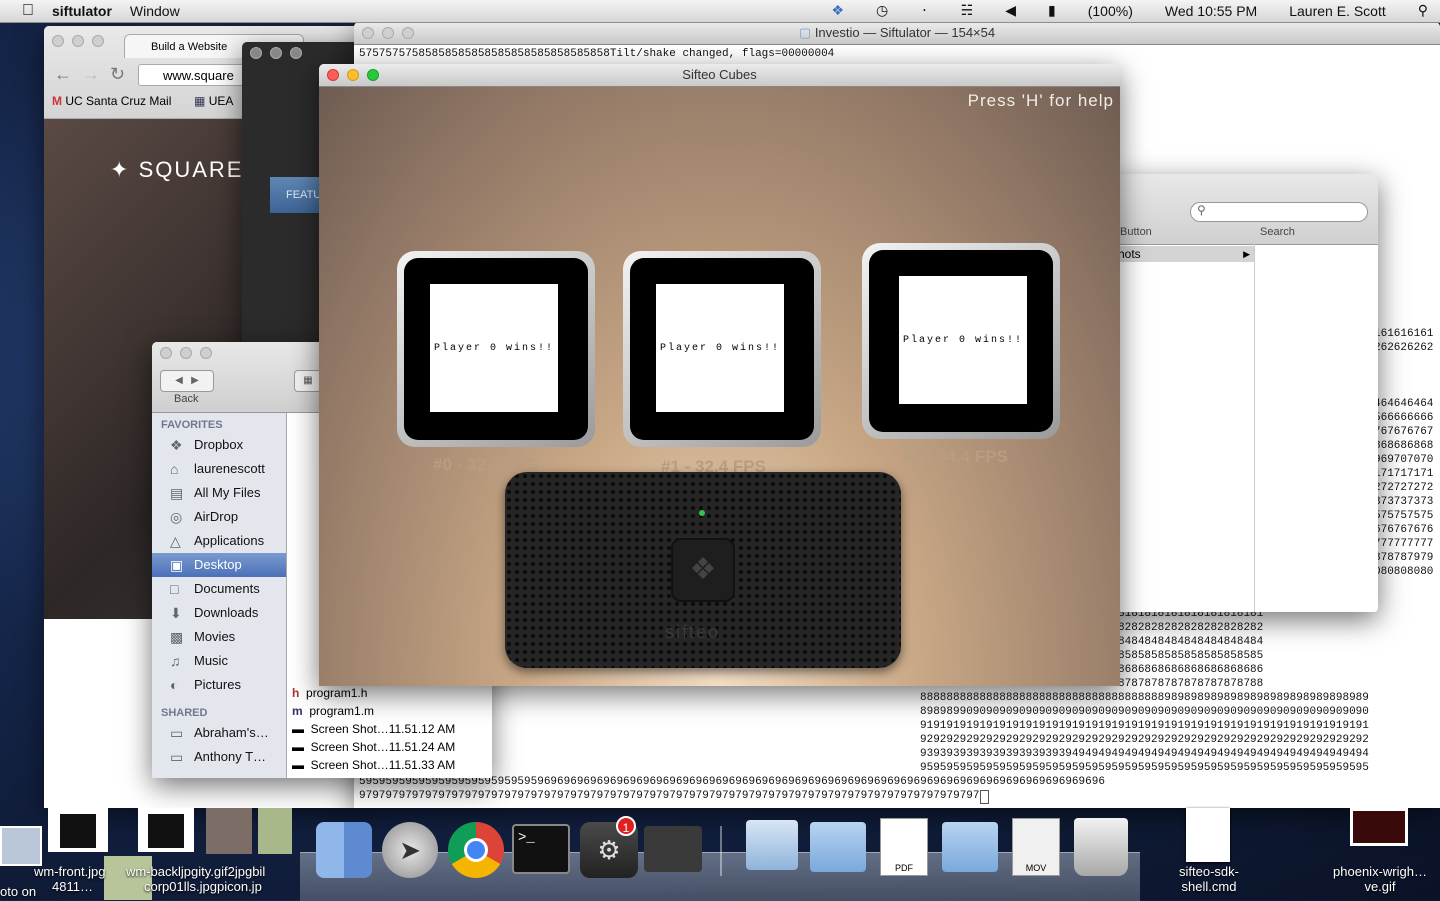 This screenshot has height=901, width=1440. I want to click on finder-dock-icon, so click(344, 850).